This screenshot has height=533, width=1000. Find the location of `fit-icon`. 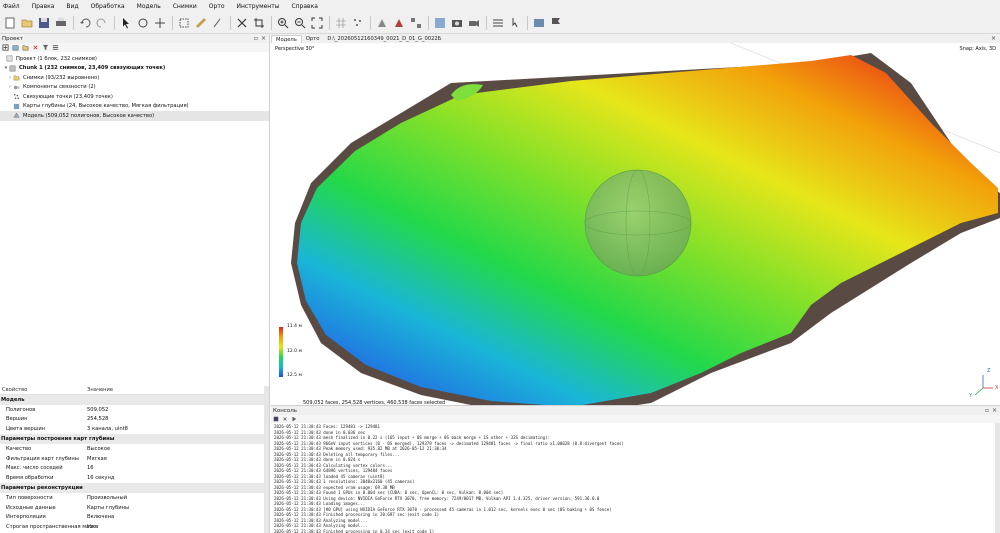

fit-icon is located at coordinates (317, 23).